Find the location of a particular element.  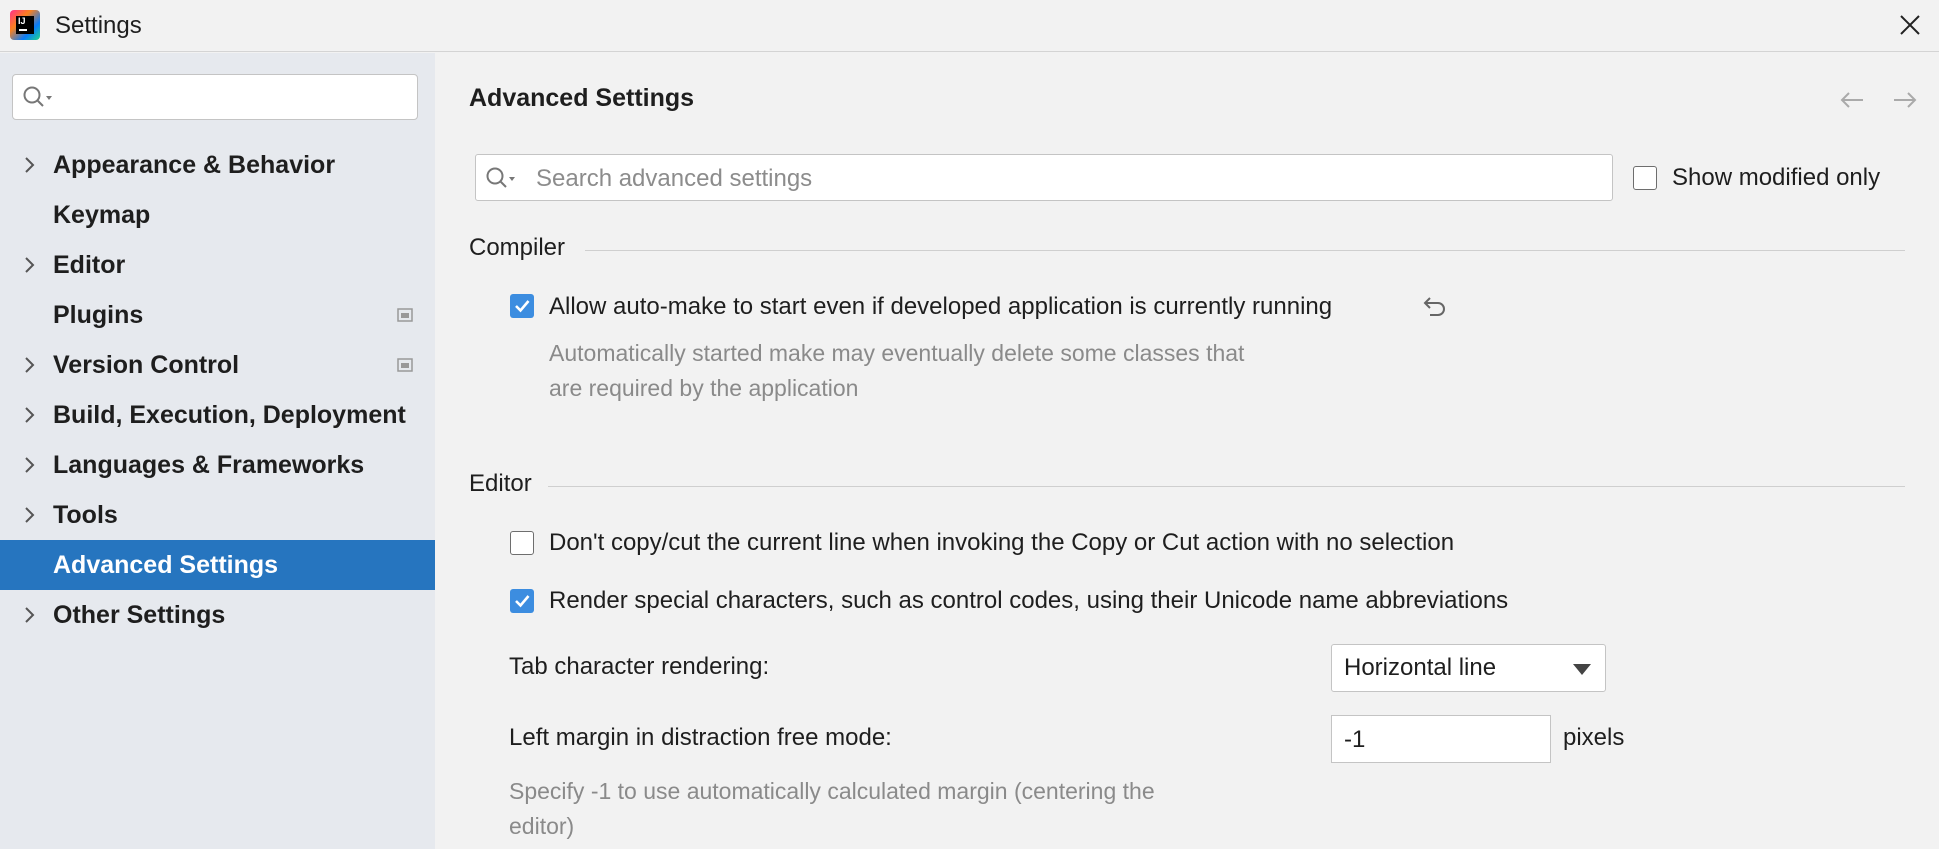

sidebar-item-label: Tools is located at coordinates (85, 515).